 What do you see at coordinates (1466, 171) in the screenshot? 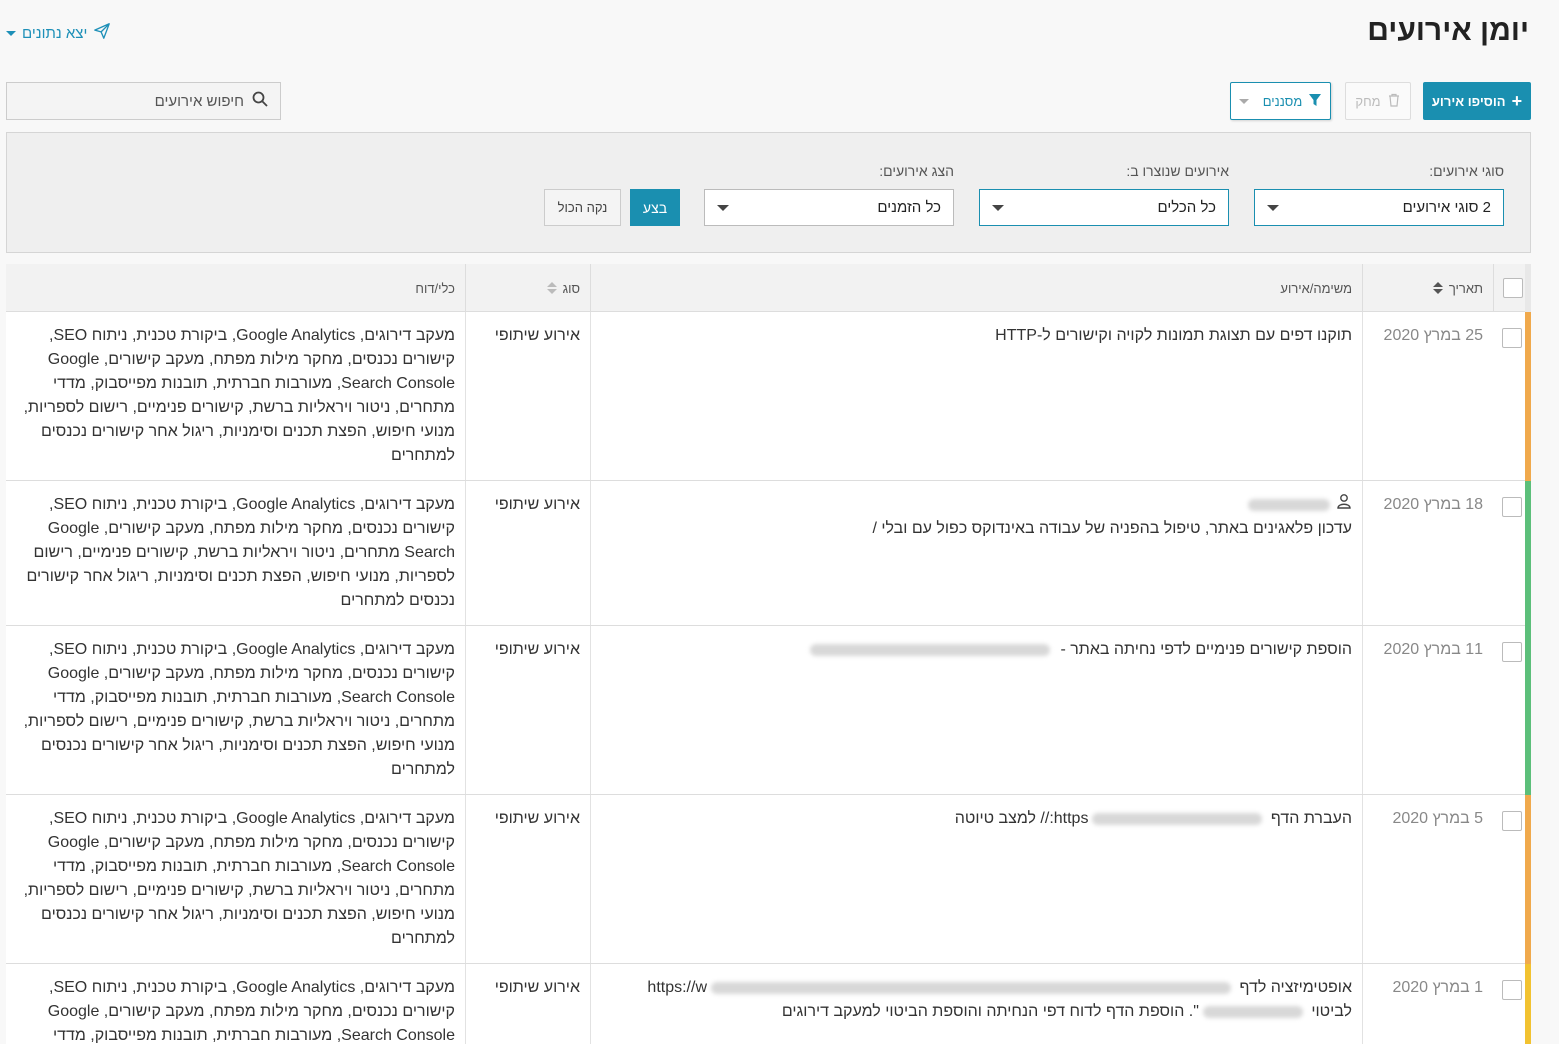
I see `event-types-label: סוגי אירועים:` at bounding box center [1466, 171].